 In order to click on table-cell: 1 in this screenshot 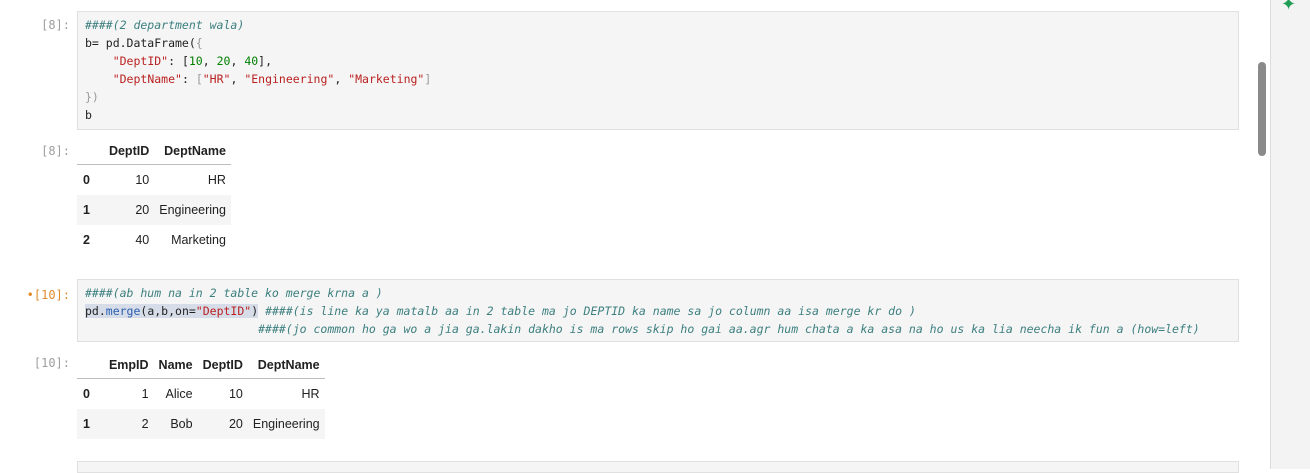, I will do `click(145, 394)`.